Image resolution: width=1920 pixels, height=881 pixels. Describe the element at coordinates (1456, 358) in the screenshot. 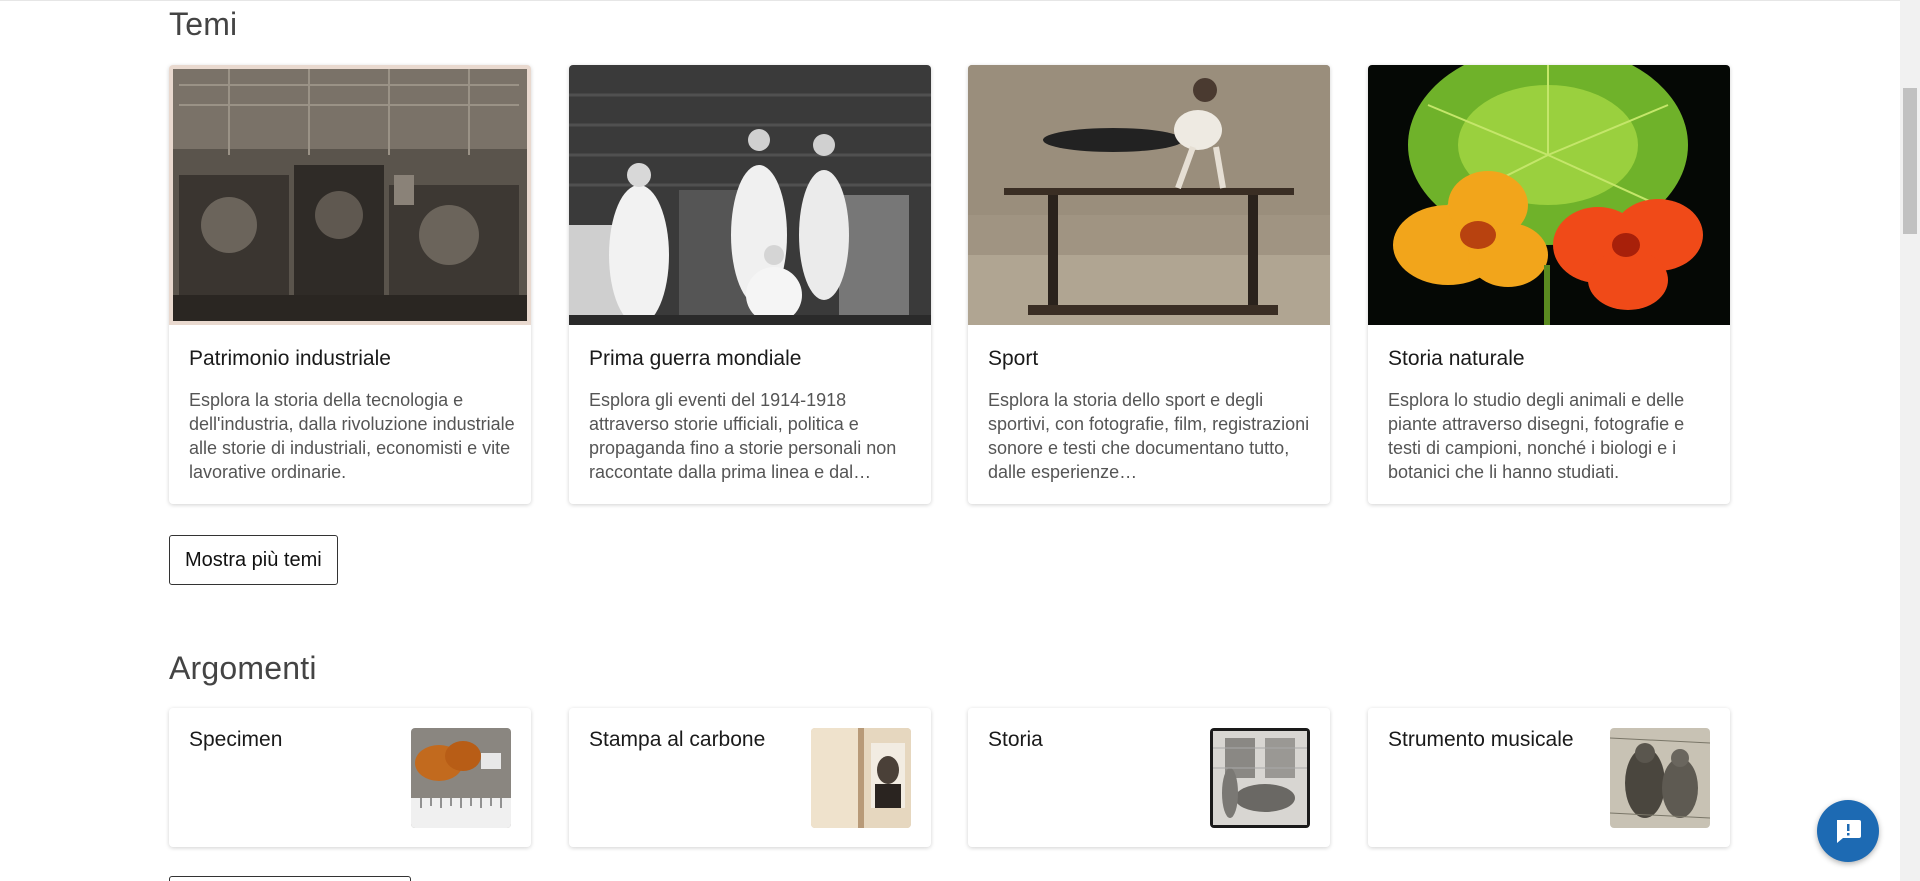

I see `theme-card-title: Storia naturale` at that location.